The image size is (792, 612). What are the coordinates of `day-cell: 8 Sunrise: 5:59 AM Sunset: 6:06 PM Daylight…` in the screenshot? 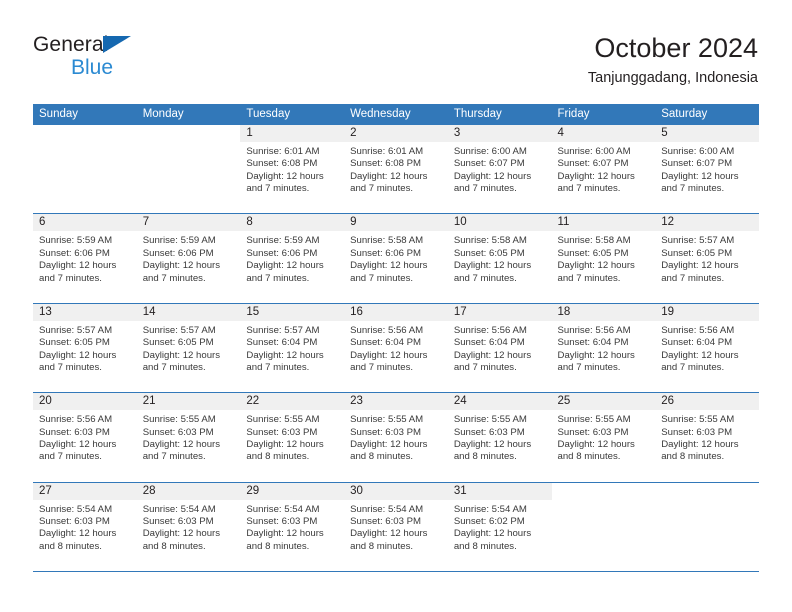 It's located at (292, 258).